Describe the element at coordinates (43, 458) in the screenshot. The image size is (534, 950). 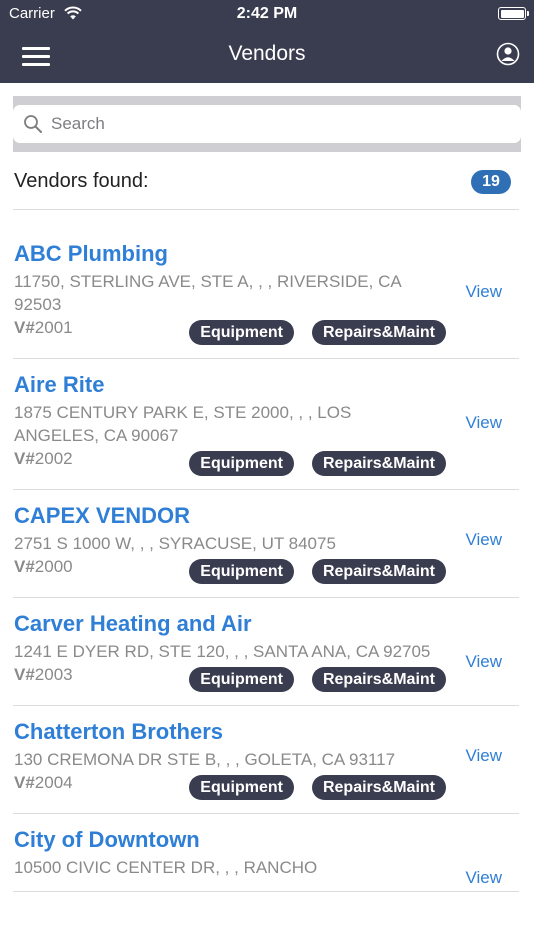
I see `vendor-number: V#2002` at that location.